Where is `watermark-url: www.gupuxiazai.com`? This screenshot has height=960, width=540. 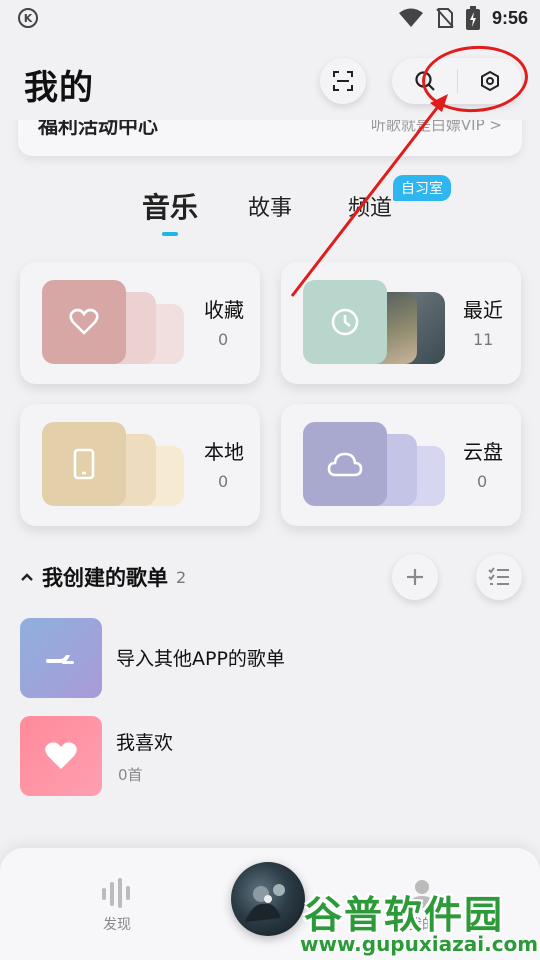 watermark-url: www.gupuxiazai.com is located at coordinates (419, 944).